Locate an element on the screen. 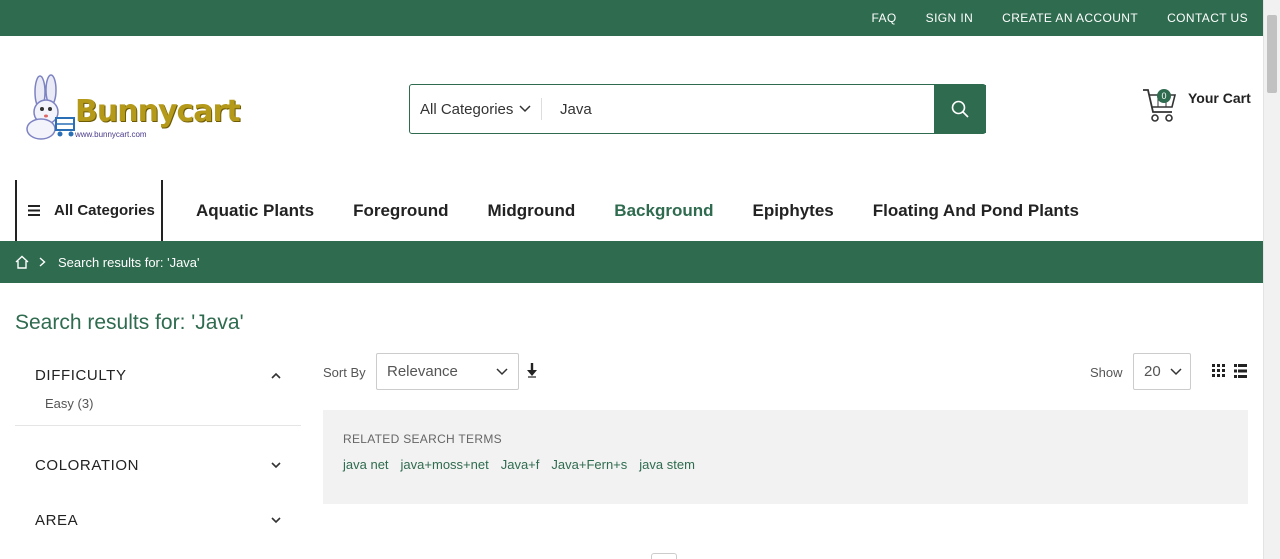 The height and width of the screenshot is (559, 1280). related-term-link: Java+f is located at coordinates (520, 464).